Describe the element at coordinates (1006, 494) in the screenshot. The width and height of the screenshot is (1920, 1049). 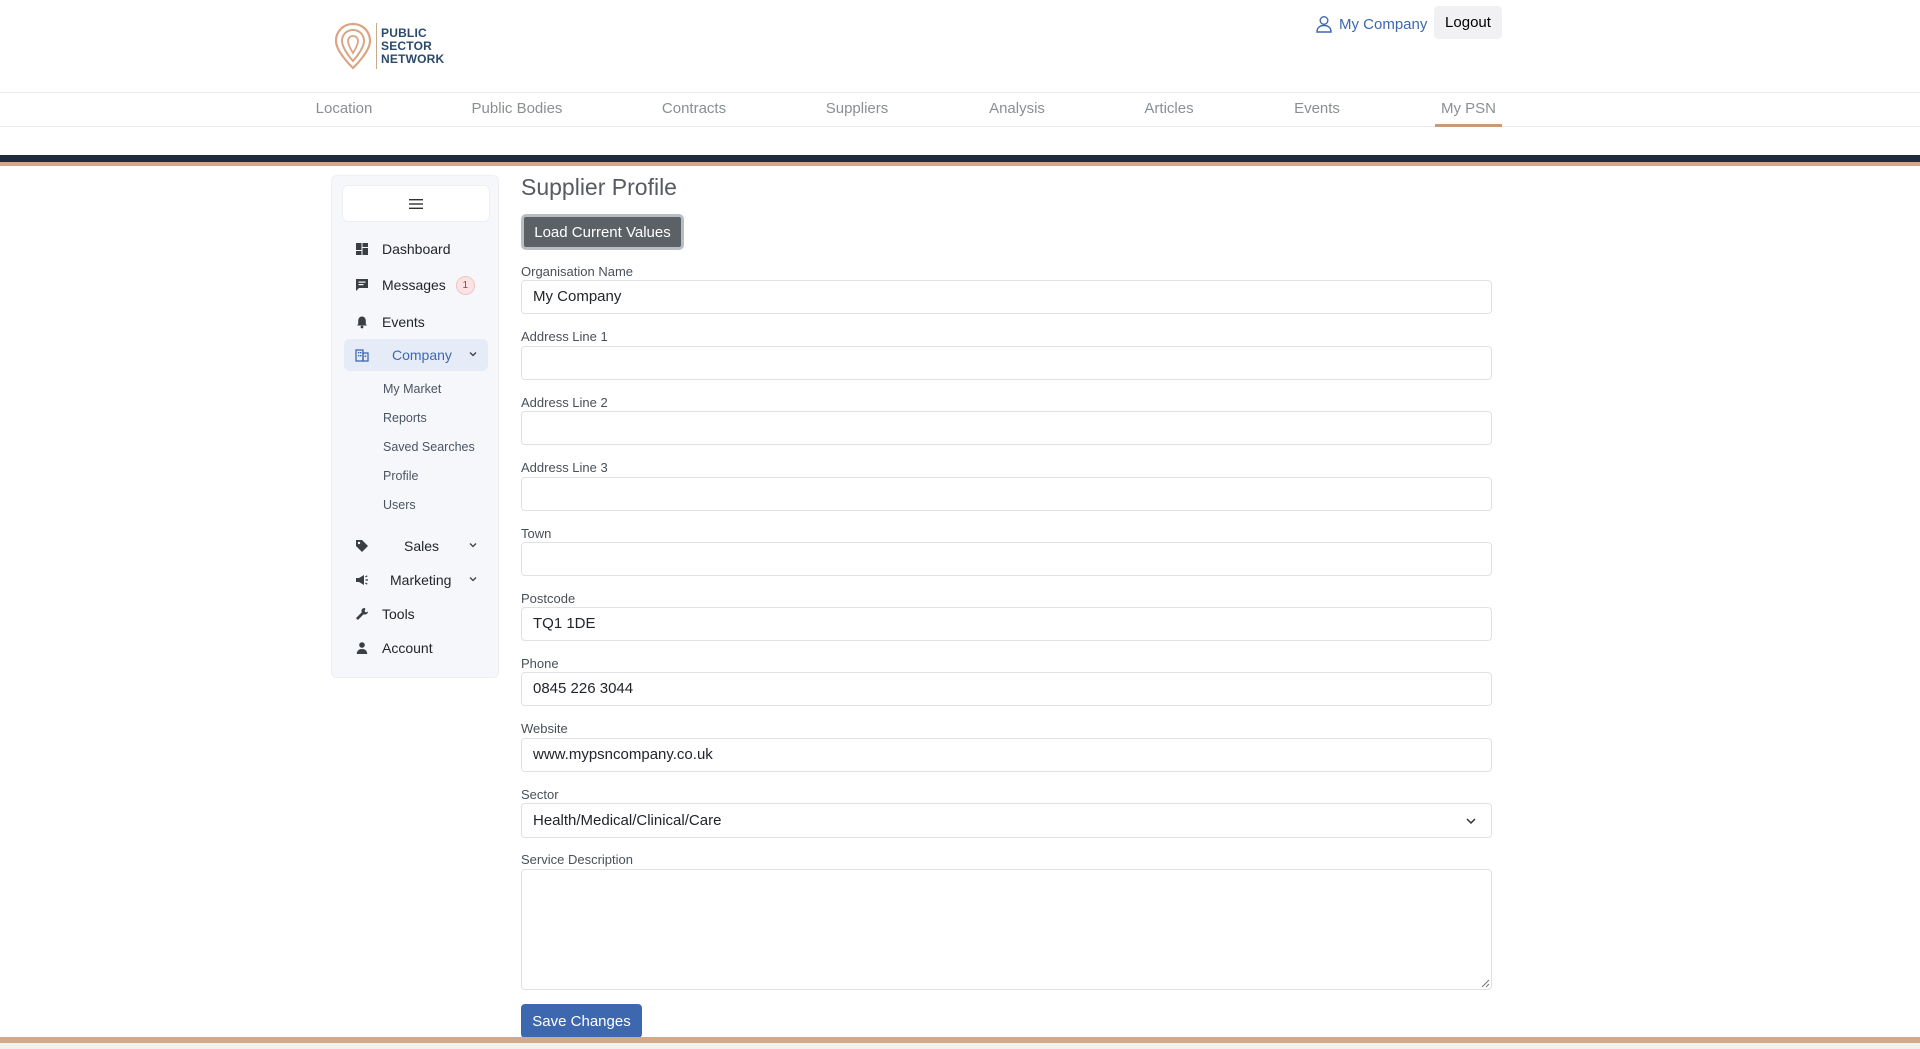
I see `address-line-3-input` at that location.